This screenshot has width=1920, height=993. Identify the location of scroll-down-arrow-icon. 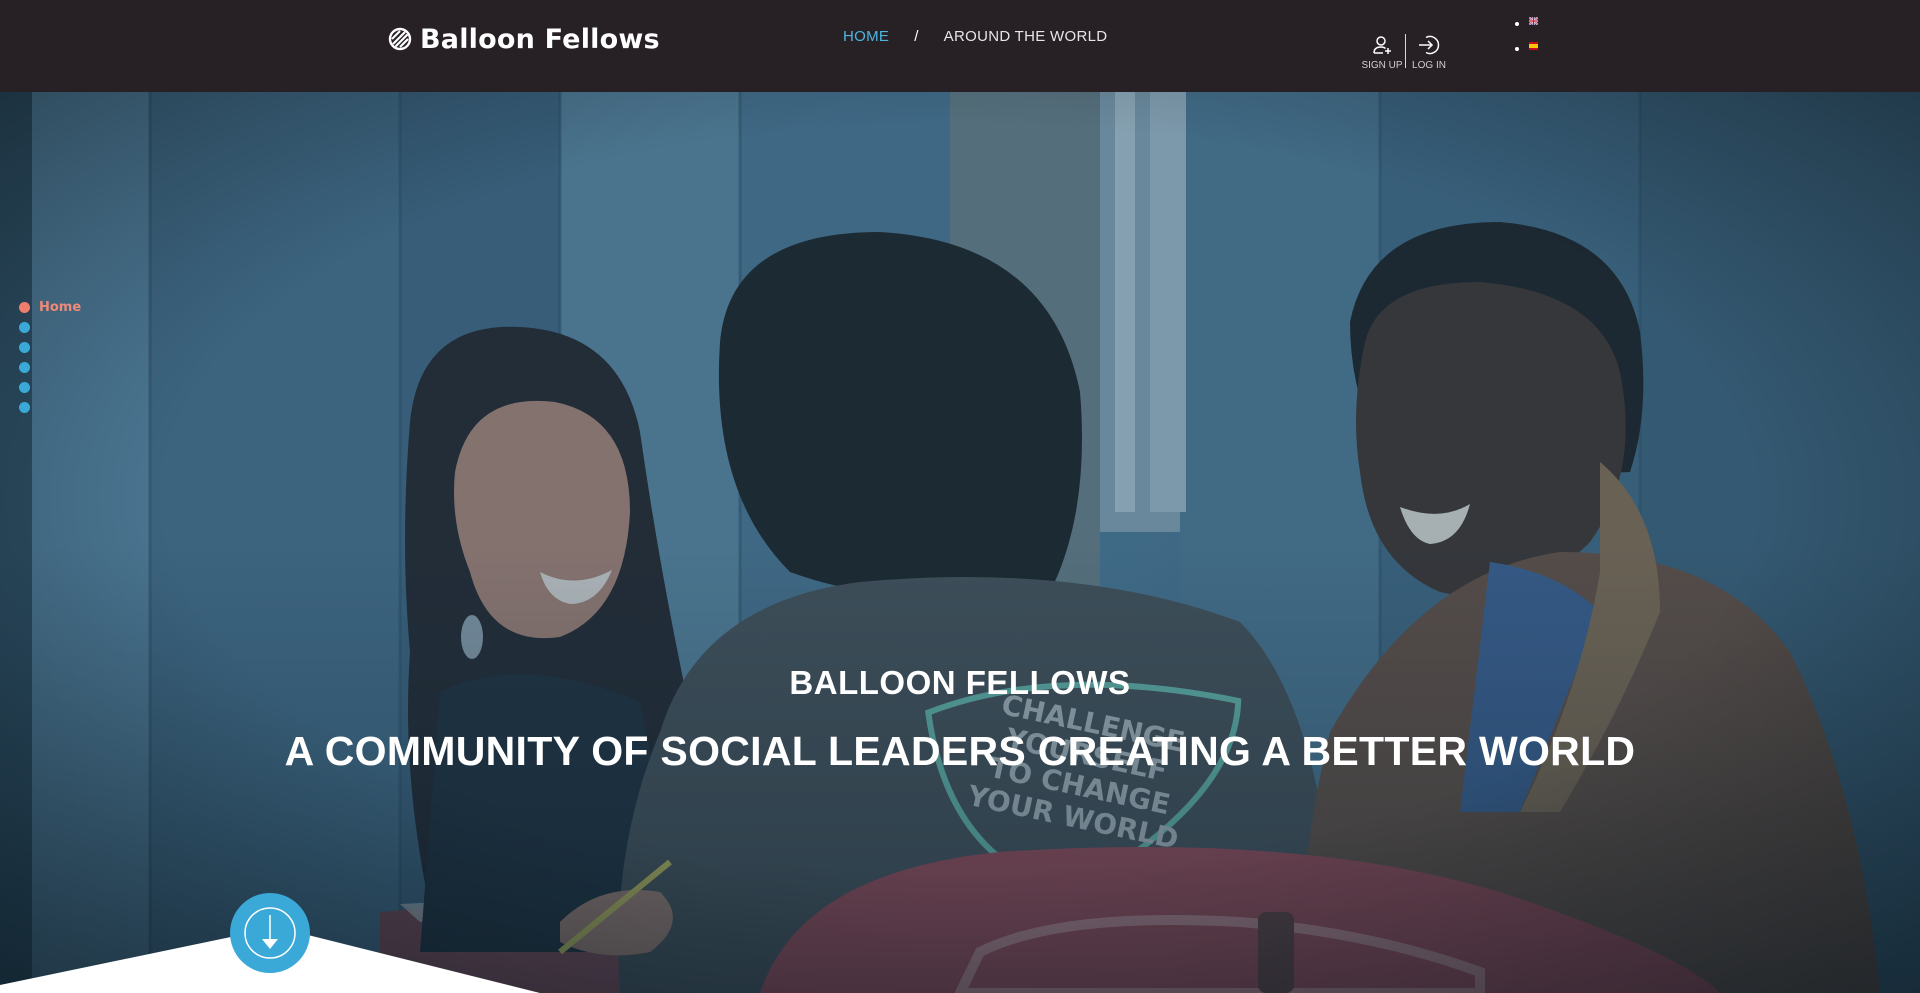
(270, 933).